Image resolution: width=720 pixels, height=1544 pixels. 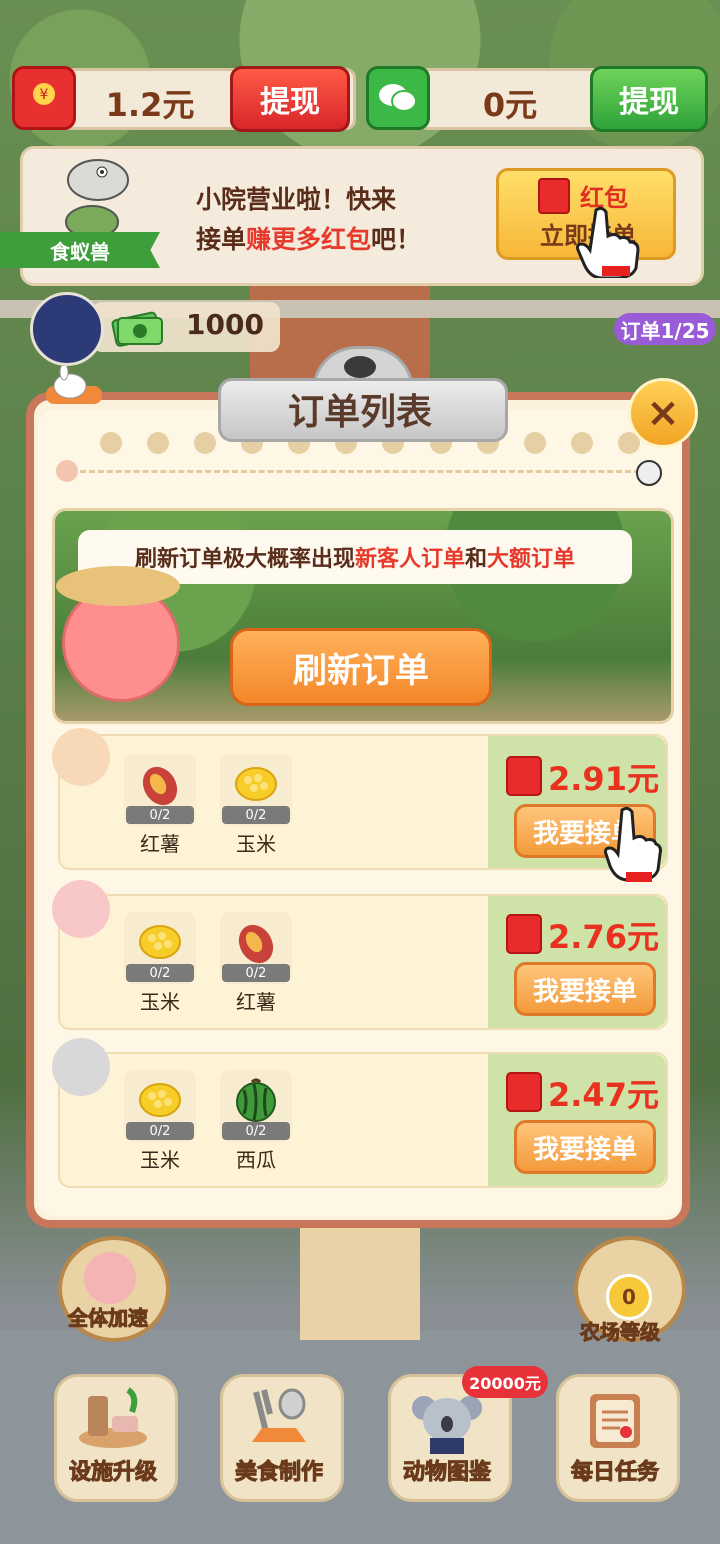 What do you see at coordinates (67, 329) in the screenshot?
I see `avatar` at bounding box center [67, 329].